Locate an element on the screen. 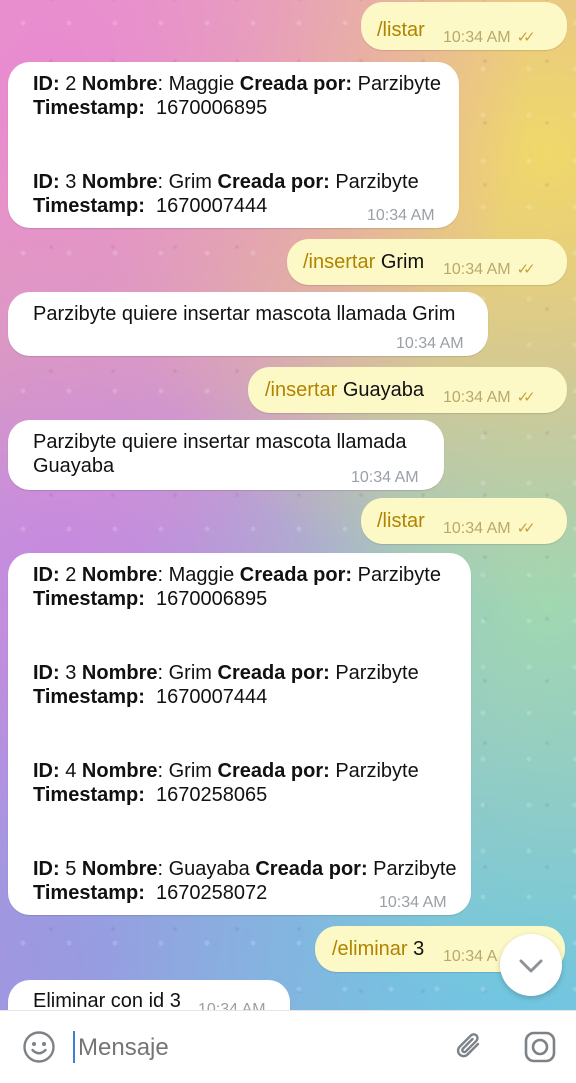 The image size is (576, 1083). text-caret is located at coordinates (74, 1047).